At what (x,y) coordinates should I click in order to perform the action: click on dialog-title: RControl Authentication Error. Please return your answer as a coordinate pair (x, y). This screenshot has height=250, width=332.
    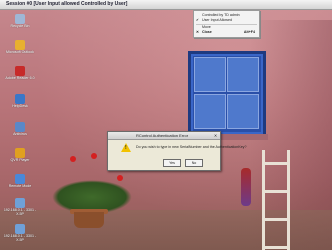
    Looking at the image, I should click on (162, 135).